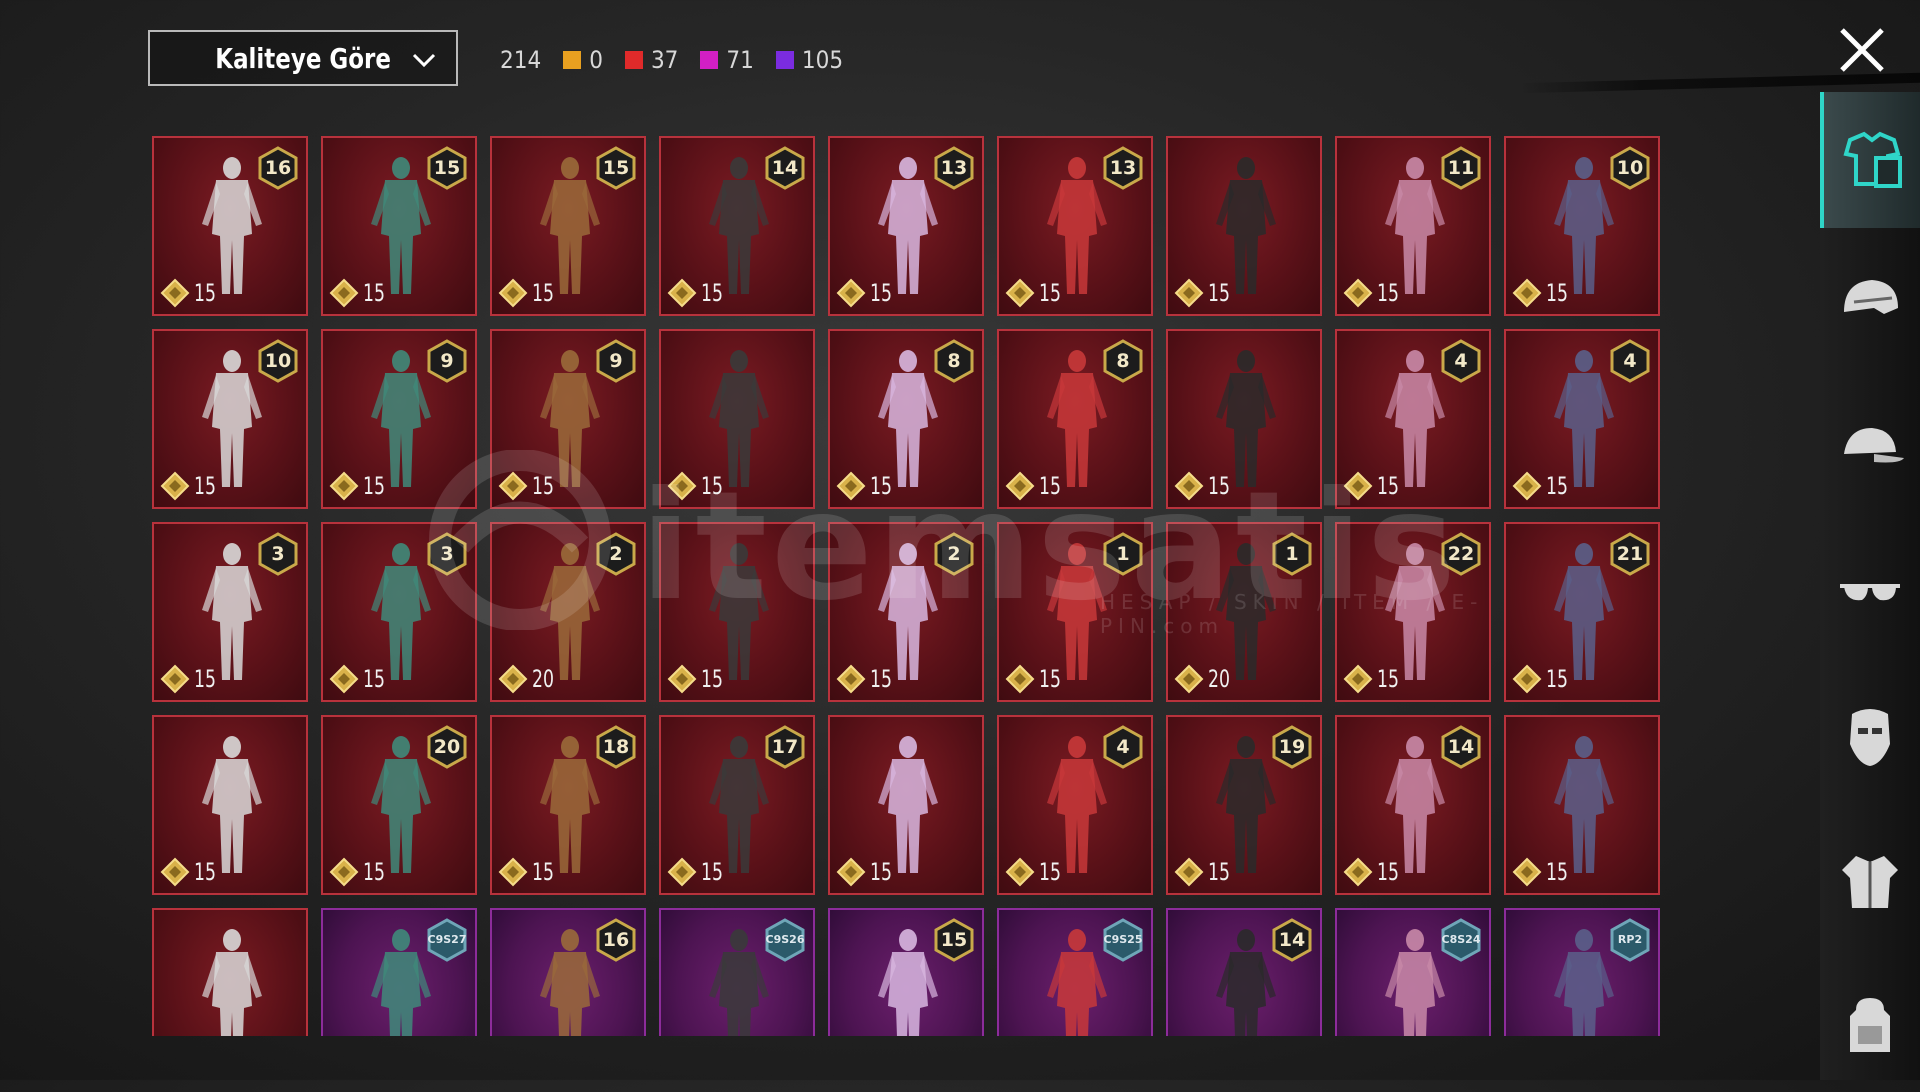 The image size is (1920, 1092). I want to click on outfit-card: 1 15, so click(1075, 612).